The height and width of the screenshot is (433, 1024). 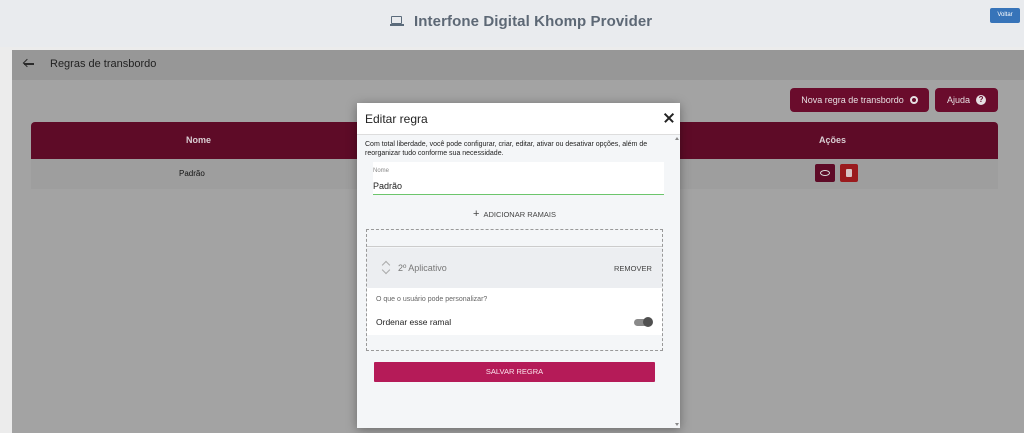 I want to click on ramal-card: 2º Aplicativo REMOVER, so click(x=514, y=268).